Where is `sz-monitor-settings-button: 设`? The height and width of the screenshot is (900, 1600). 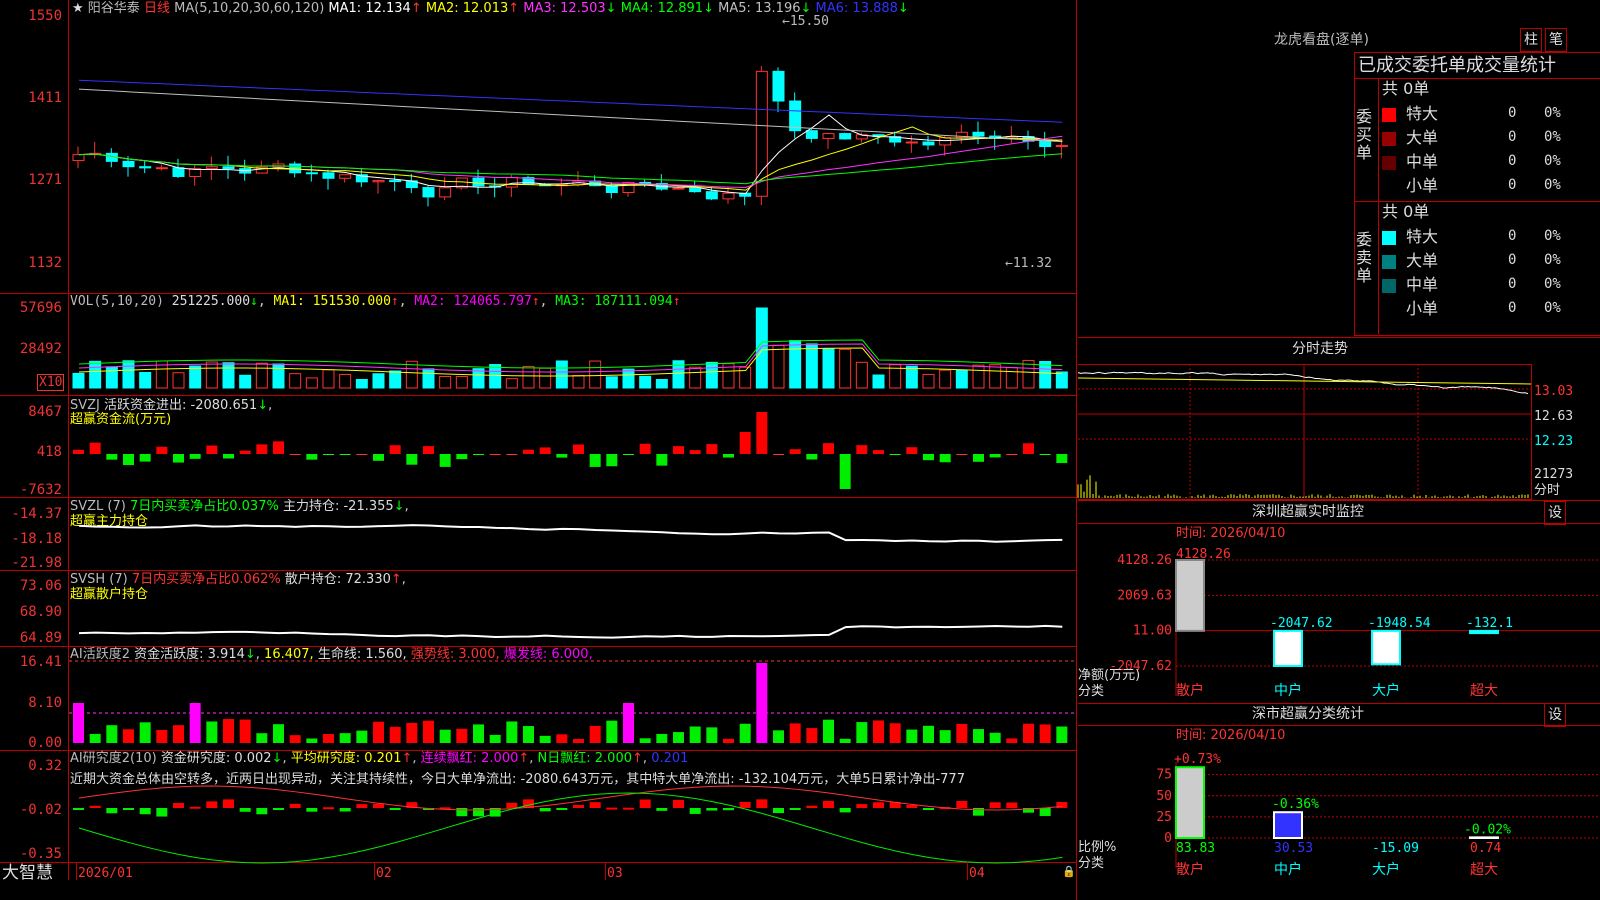 sz-monitor-settings-button: 设 is located at coordinates (1555, 513).